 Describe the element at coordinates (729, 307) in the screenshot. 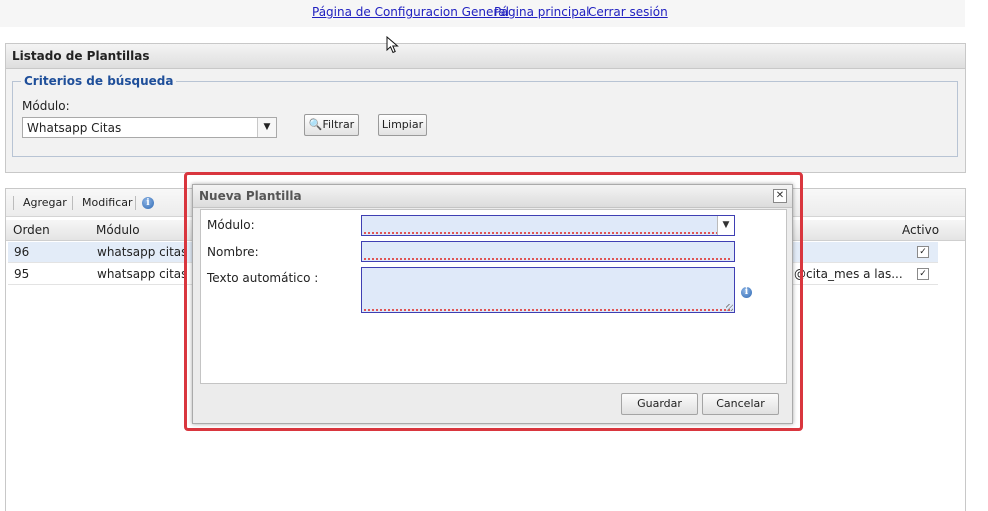

I see `resize-grip-icon` at that location.